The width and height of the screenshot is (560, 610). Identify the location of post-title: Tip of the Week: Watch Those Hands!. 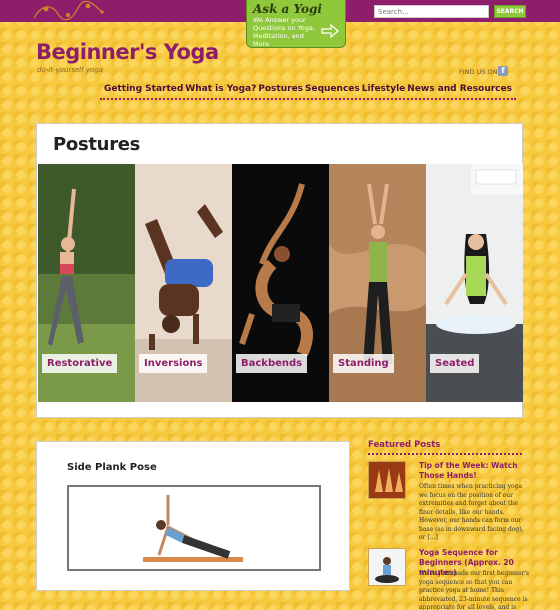
(474, 471).